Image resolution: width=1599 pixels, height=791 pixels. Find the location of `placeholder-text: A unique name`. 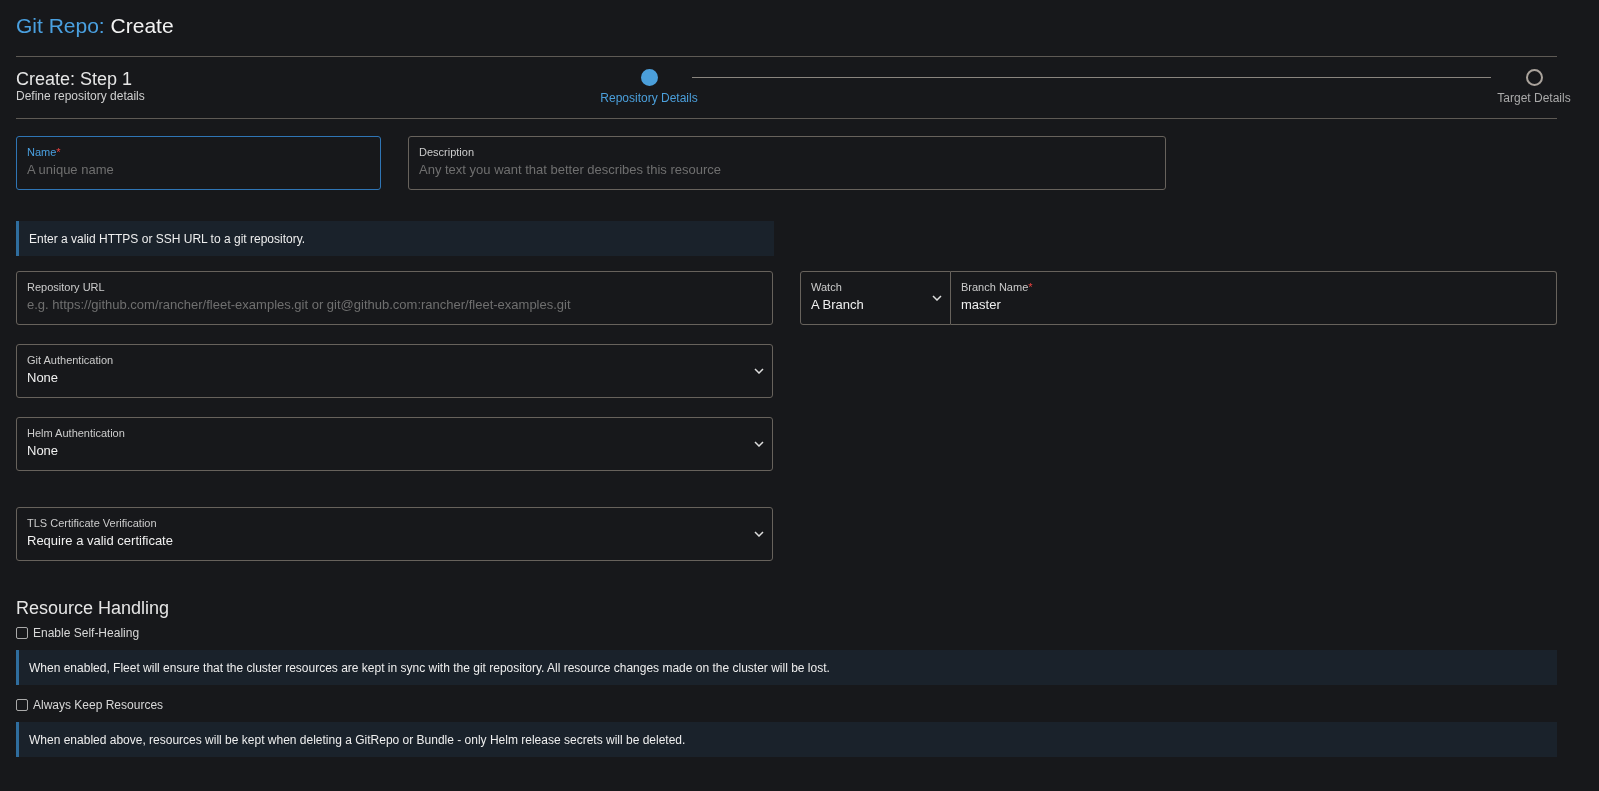

placeholder-text: A unique name is located at coordinates (70, 169).